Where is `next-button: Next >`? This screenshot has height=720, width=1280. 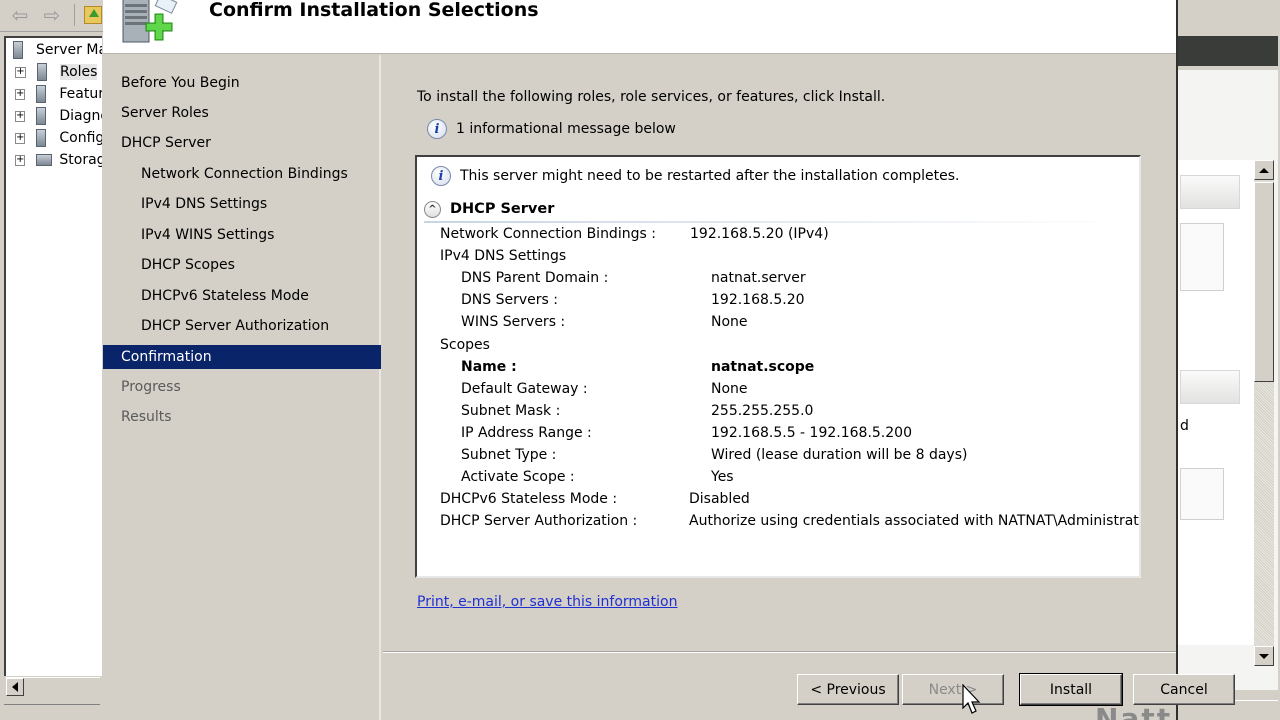
next-button: Next > is located at coordinates (953, 689).